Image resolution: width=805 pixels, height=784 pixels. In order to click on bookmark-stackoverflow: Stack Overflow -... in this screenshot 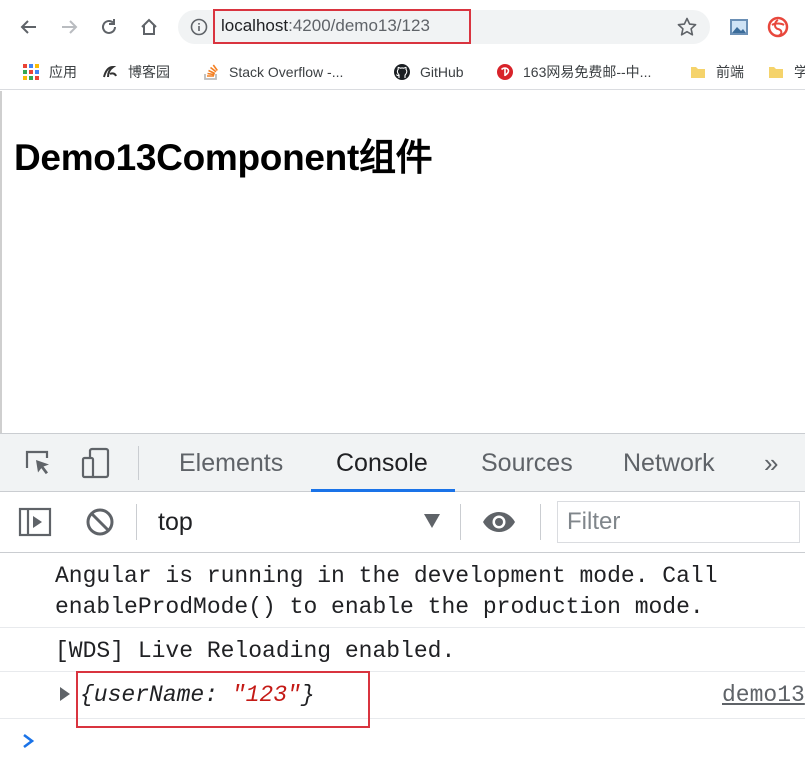, I will do `click(272, 72)`.